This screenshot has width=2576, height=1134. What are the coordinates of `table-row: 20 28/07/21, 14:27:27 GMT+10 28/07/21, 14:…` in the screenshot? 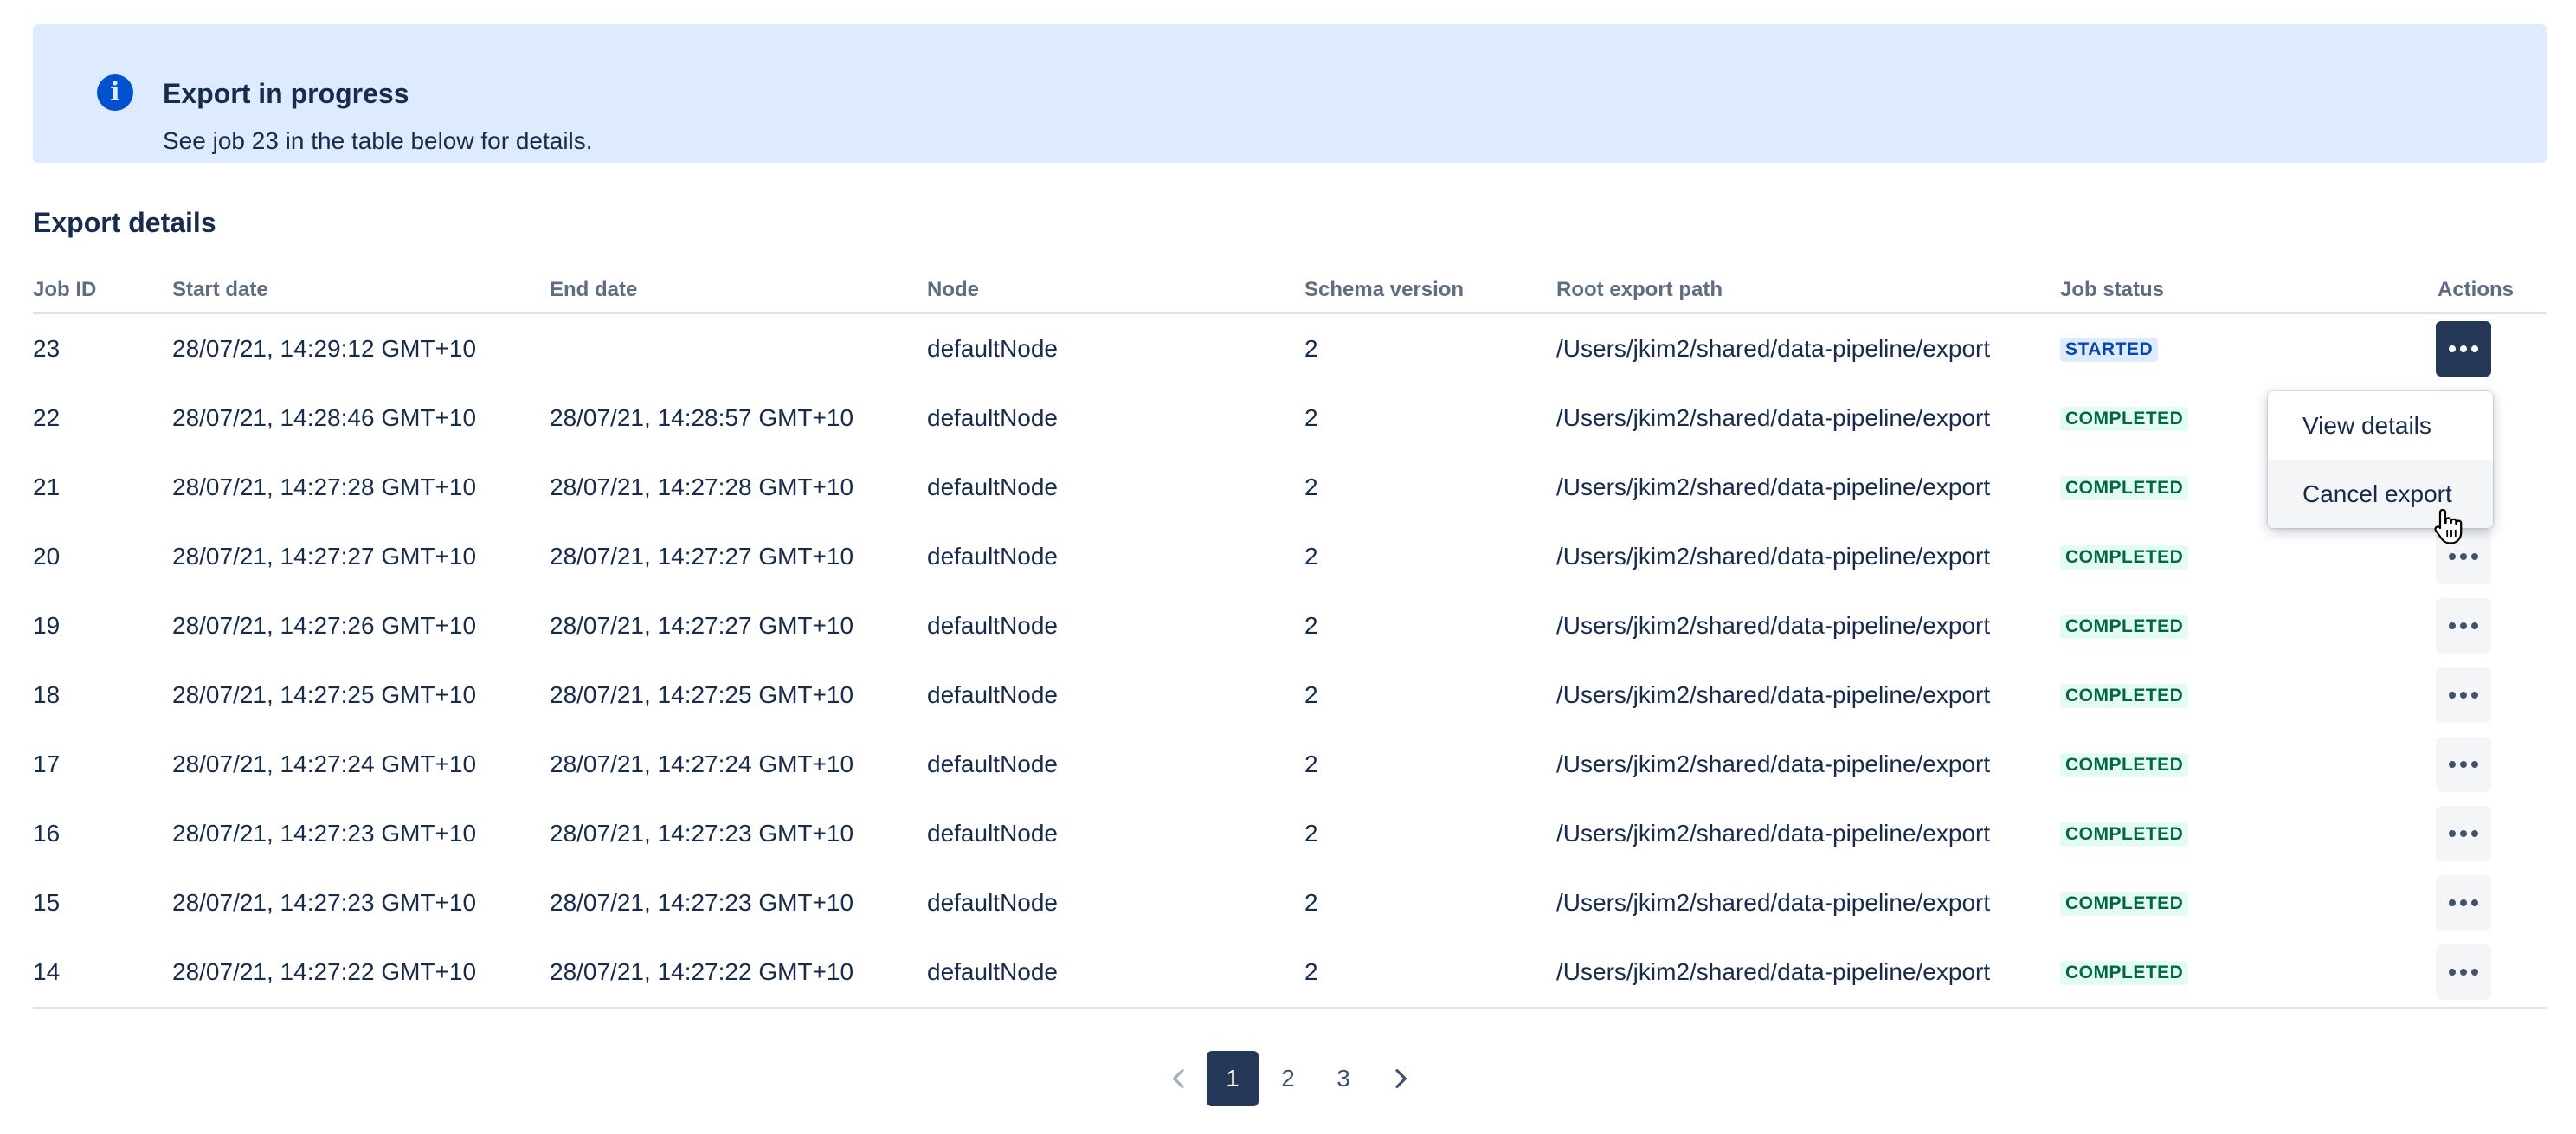 It's located at (1290, 556).